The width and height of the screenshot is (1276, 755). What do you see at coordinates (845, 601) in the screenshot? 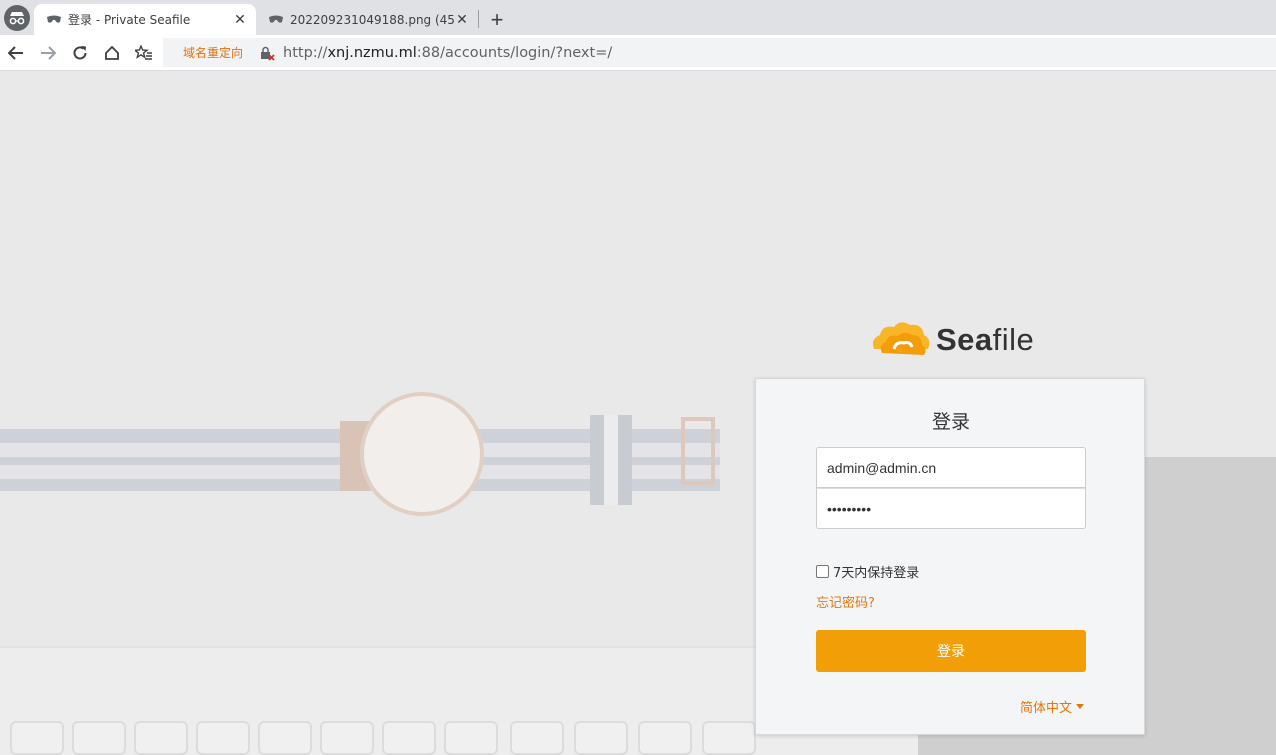
I see `forgot-password-link: 忘记密码?` at bounding box center [845, 601].